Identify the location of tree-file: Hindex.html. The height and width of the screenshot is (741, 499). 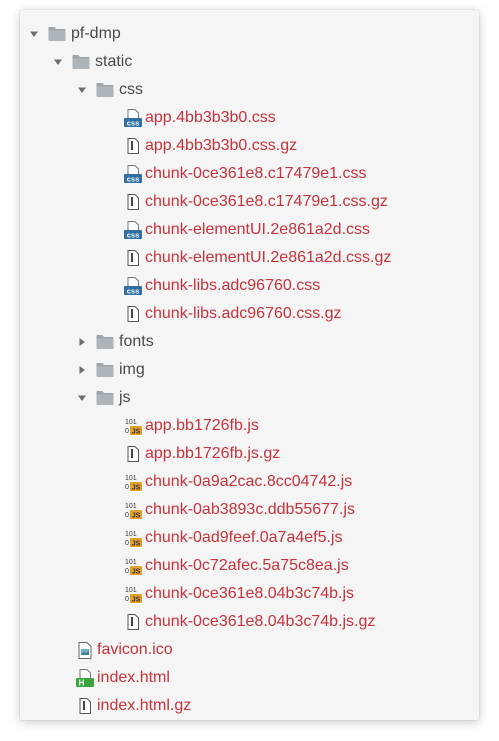
(249, 678).